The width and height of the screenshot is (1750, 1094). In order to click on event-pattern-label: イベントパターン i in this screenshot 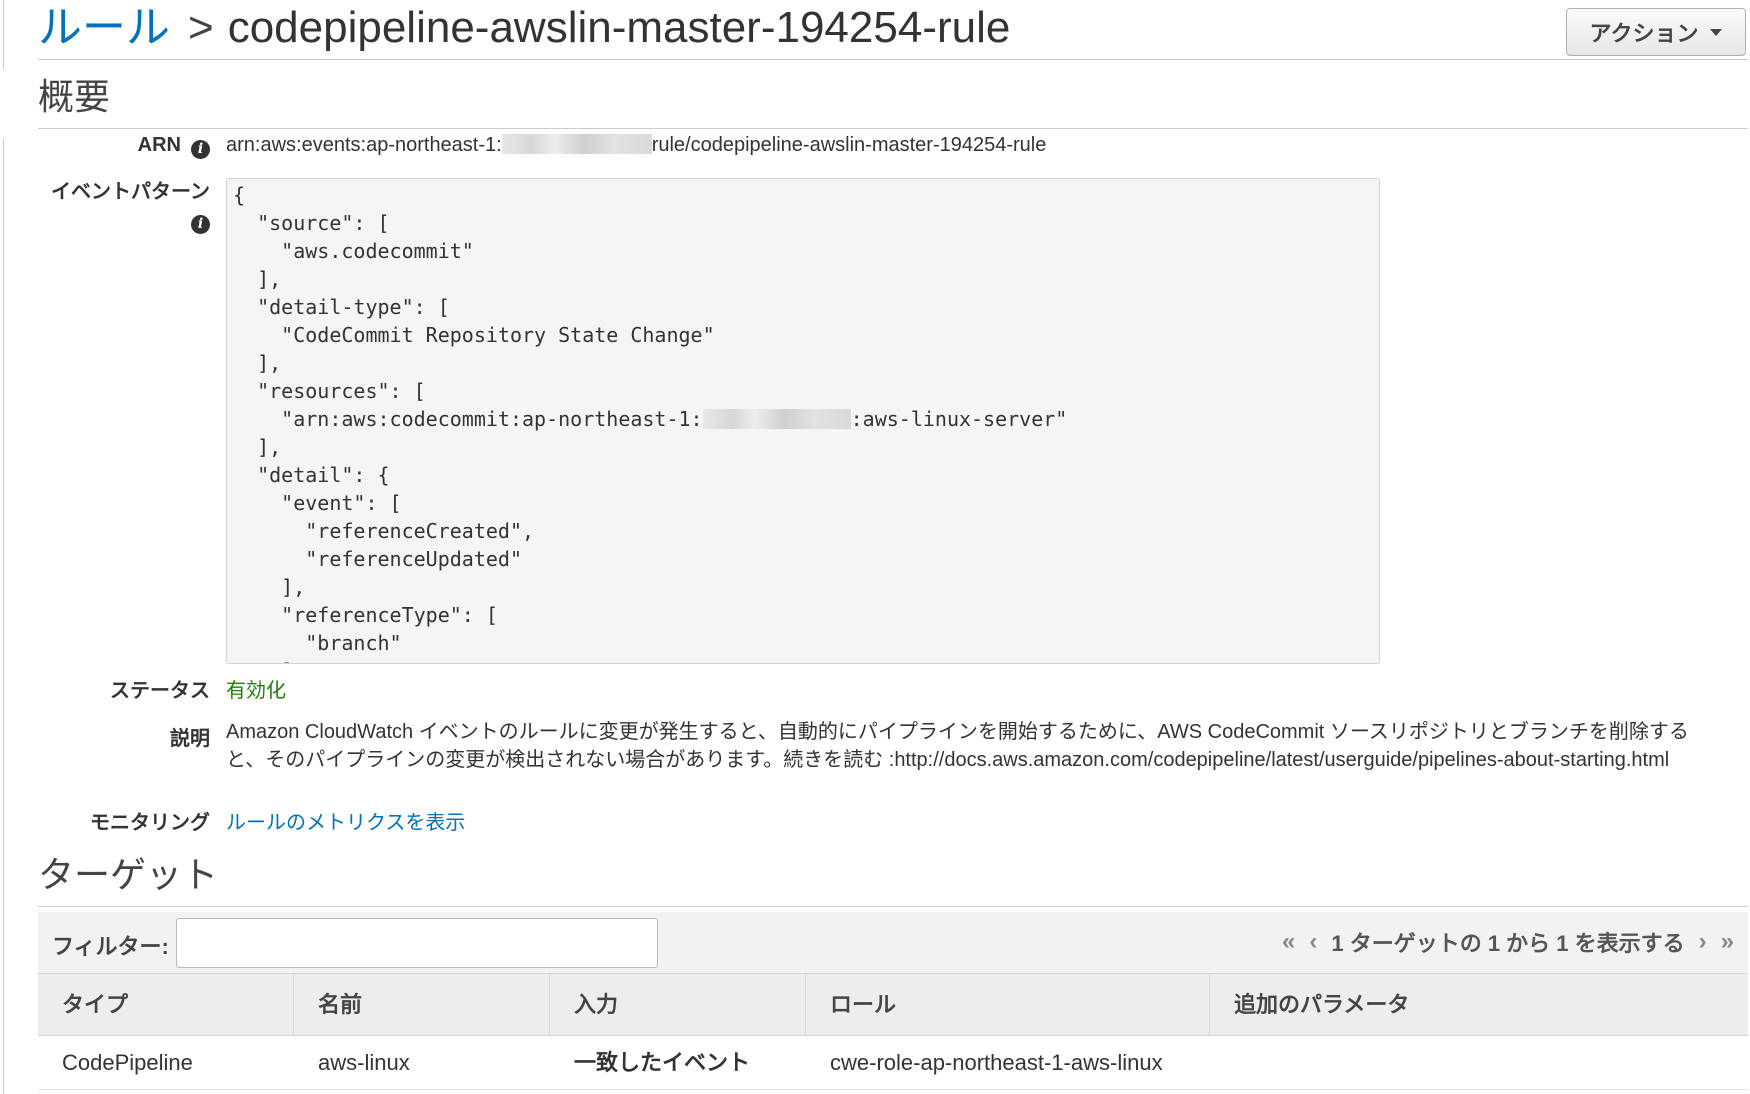, I will do `click(130, 206)`.